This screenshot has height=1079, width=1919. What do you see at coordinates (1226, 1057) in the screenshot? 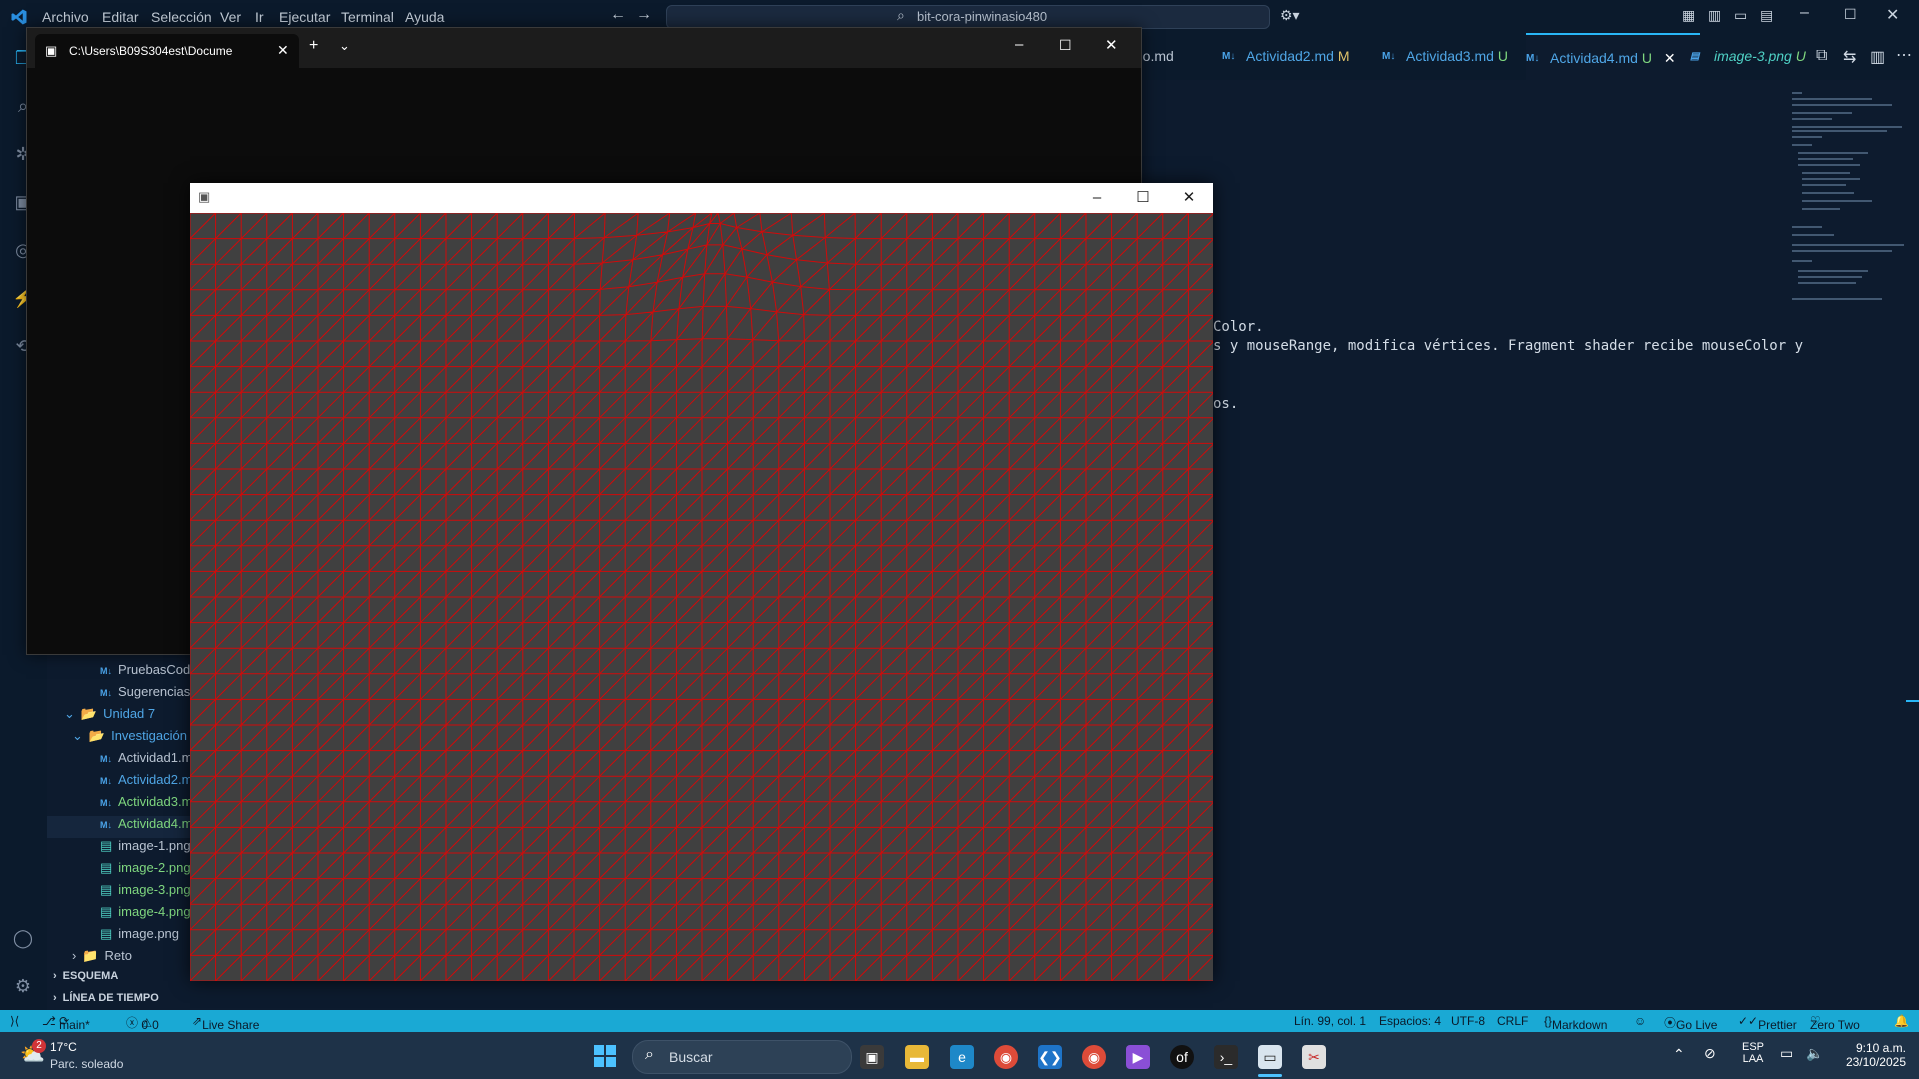
I see `terminal-icon: ›_` at bounding box center [1226, 1057].